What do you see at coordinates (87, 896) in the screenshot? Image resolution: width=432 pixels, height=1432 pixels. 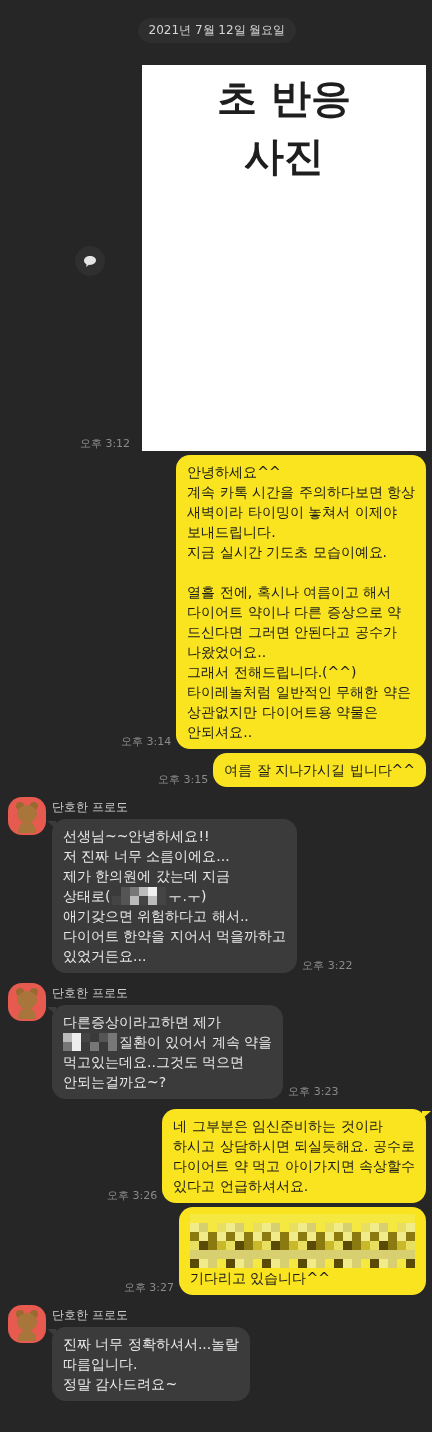 I see `message-text: 상태로(` at bounding box center [87, 896].